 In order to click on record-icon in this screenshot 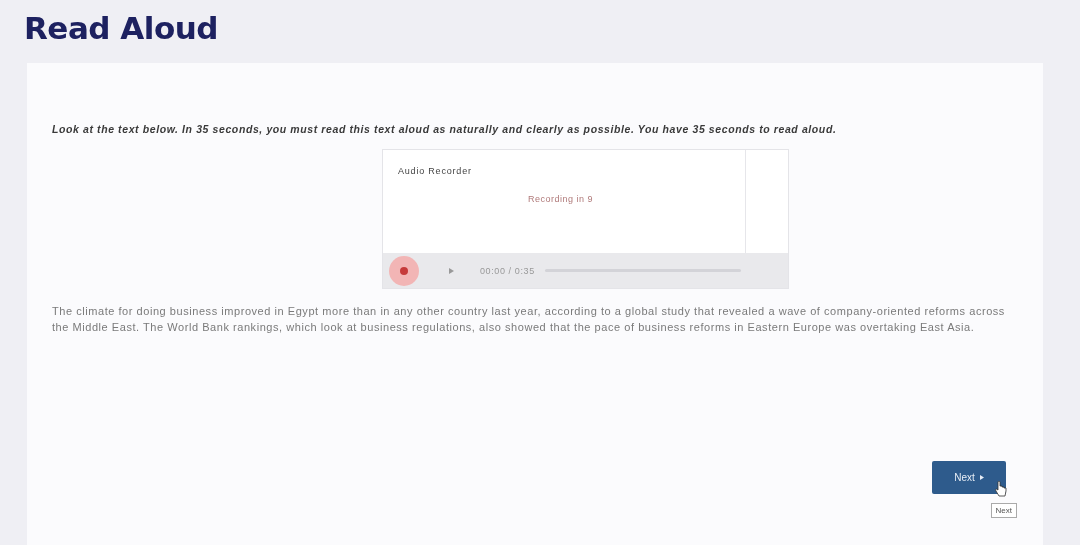, I will do `click(404, 270)`.